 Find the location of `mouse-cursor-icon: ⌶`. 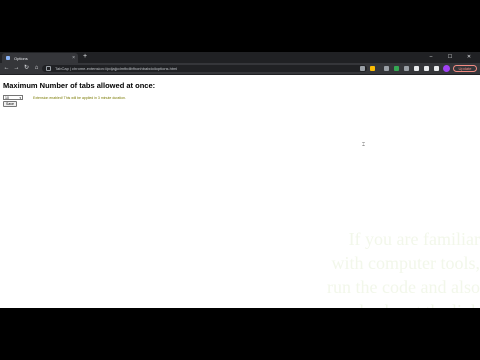

mouse-cursor-icon: ⌶ is located at coordinates (364, 145).